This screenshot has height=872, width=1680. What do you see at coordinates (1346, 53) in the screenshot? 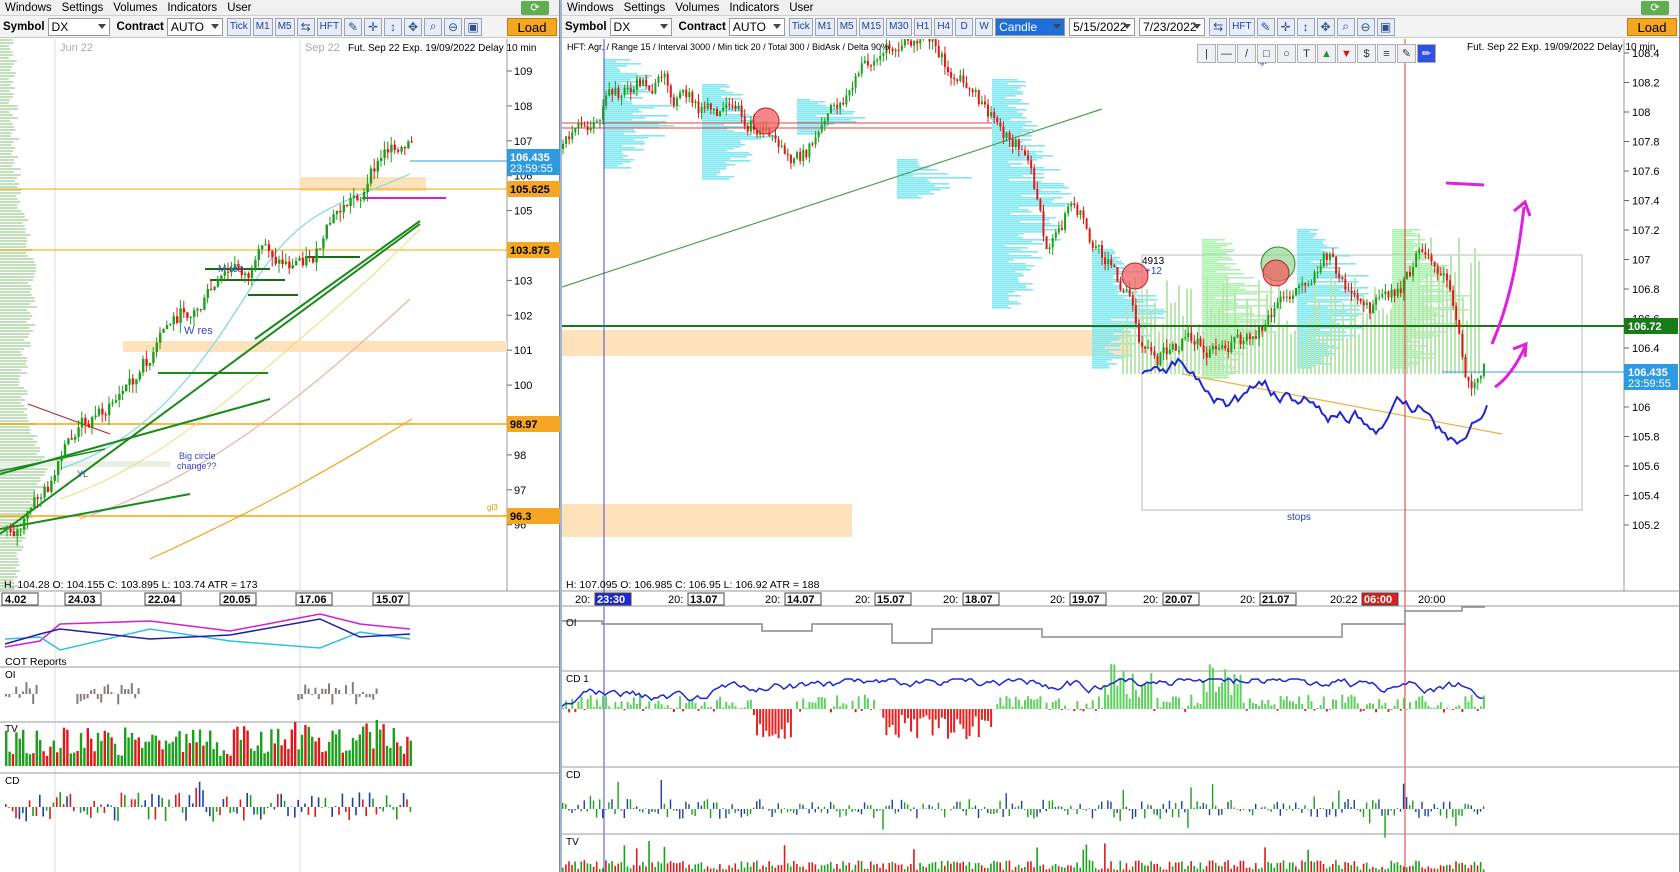
I see `draw-tool-7-icon: ▼` at bounding box center [1346, 53].